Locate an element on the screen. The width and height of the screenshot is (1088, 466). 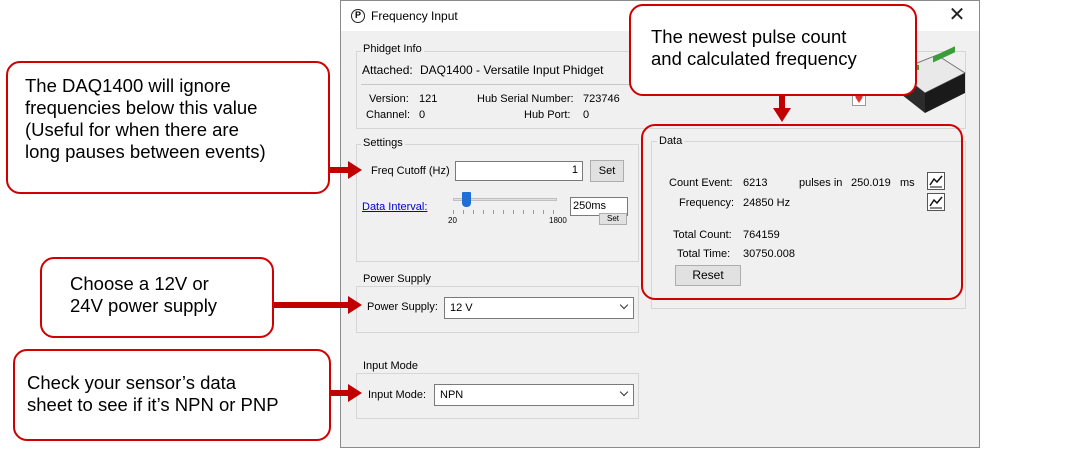
input-mode-selected: NPN is located at coordinates (452, 395).